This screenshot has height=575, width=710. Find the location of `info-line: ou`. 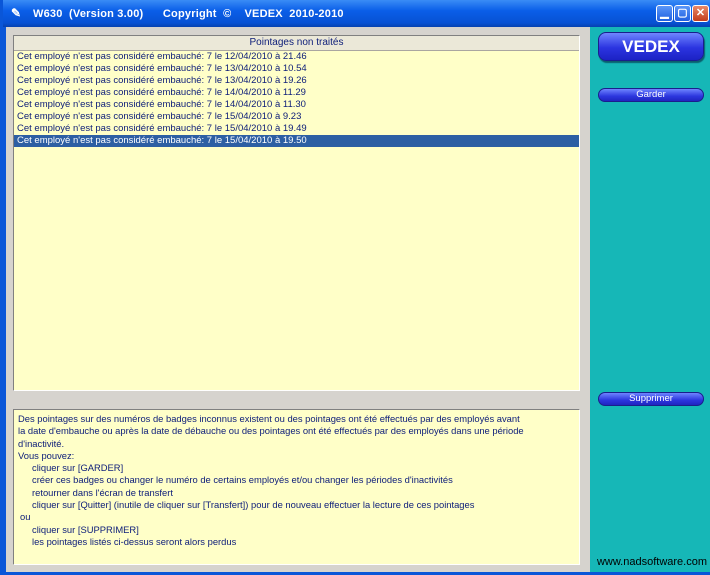

info-line: ou is located at coordinates (25, 517).